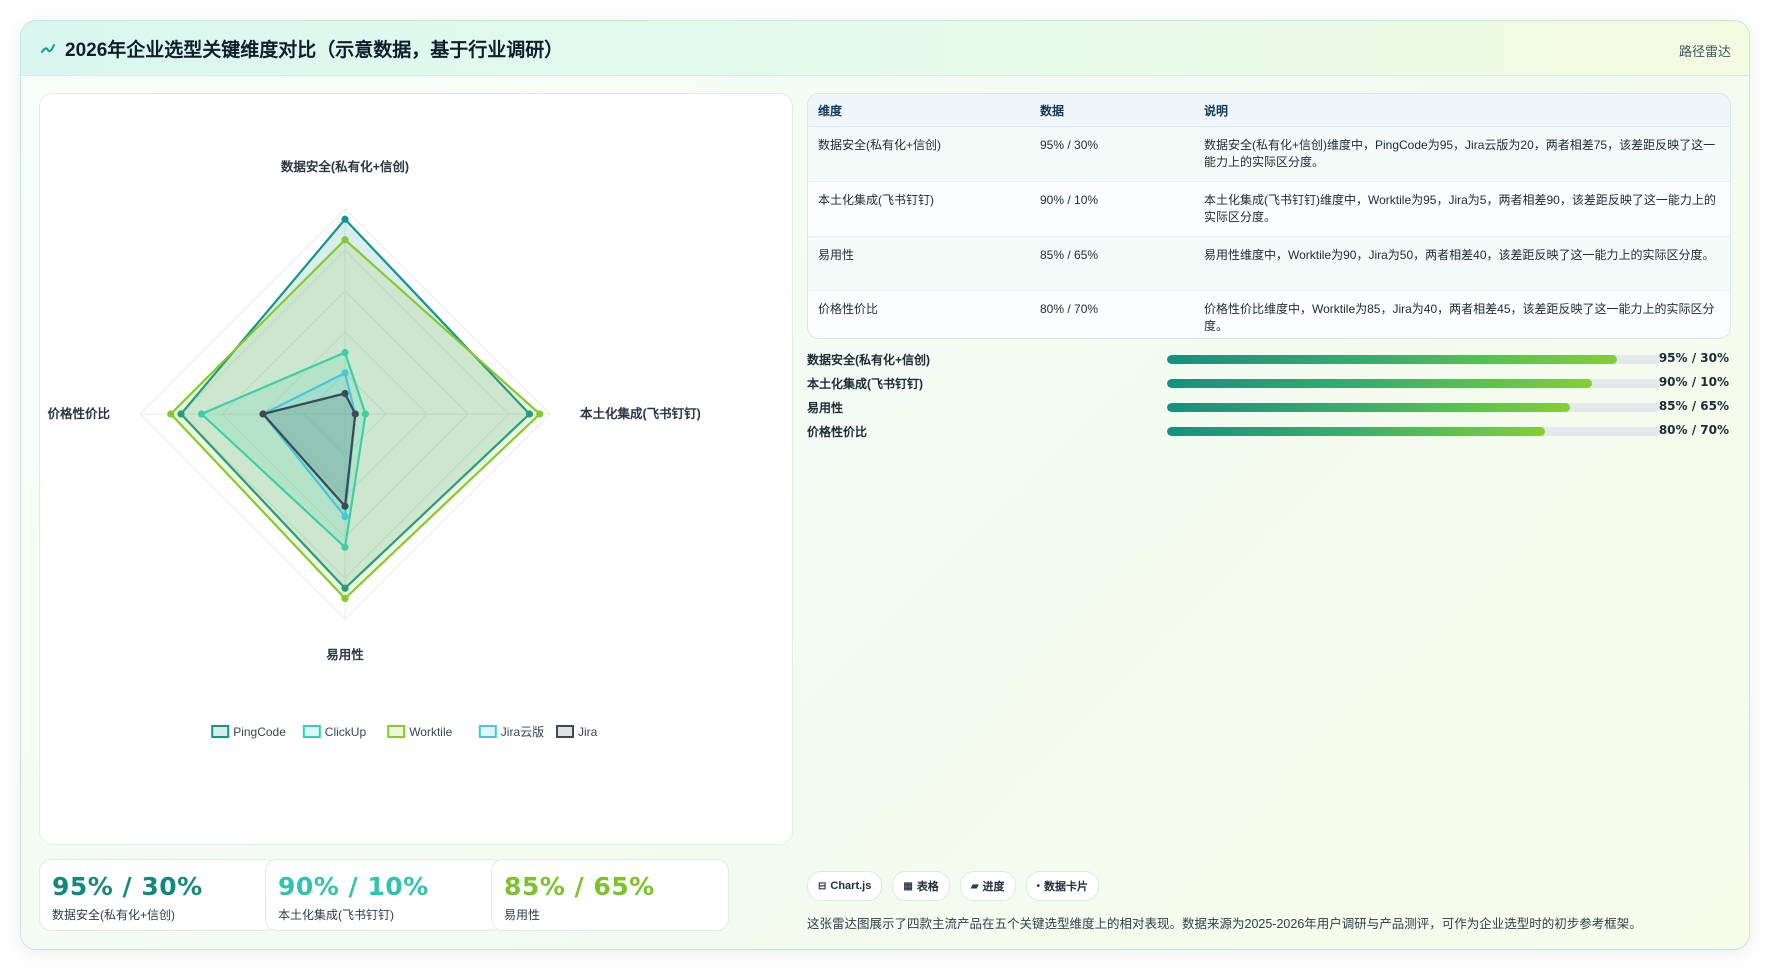 The width and height of the screenshot is (1768, 969). I want to click on table-header-data: 数据, so click(1112, 110).